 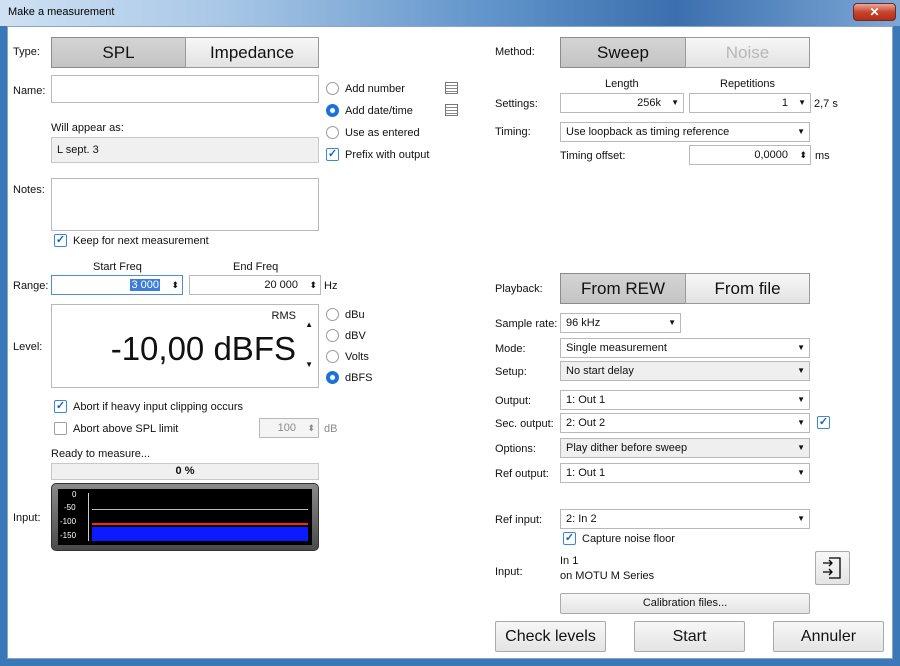 I want to click on type-spl-button: SPL, so click(x=118, y=52).